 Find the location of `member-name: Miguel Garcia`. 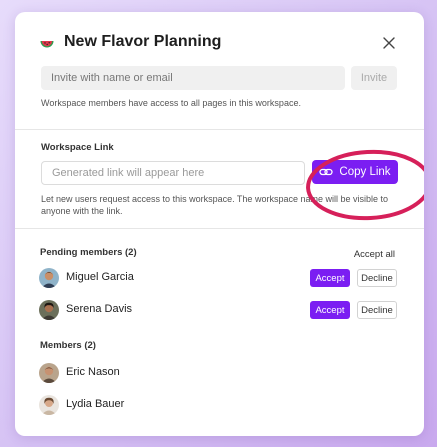

member-name: Miguel Garcia is located at coordinates (100, 277).